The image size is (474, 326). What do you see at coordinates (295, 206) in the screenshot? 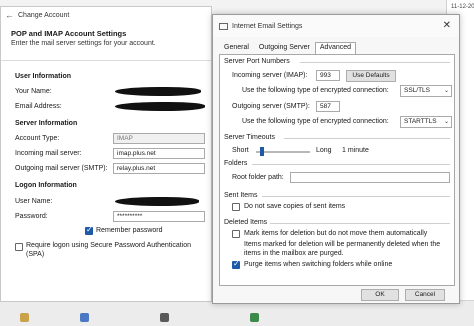
I see `sent-items-label: Do not save copies of sent items` at bounding box center [295, 206].